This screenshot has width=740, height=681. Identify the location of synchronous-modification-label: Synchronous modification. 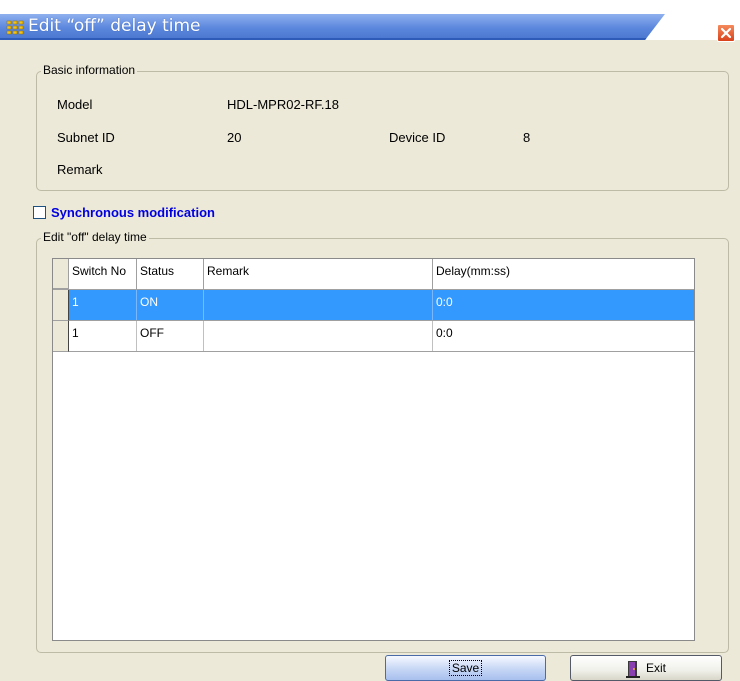
(133, 212).